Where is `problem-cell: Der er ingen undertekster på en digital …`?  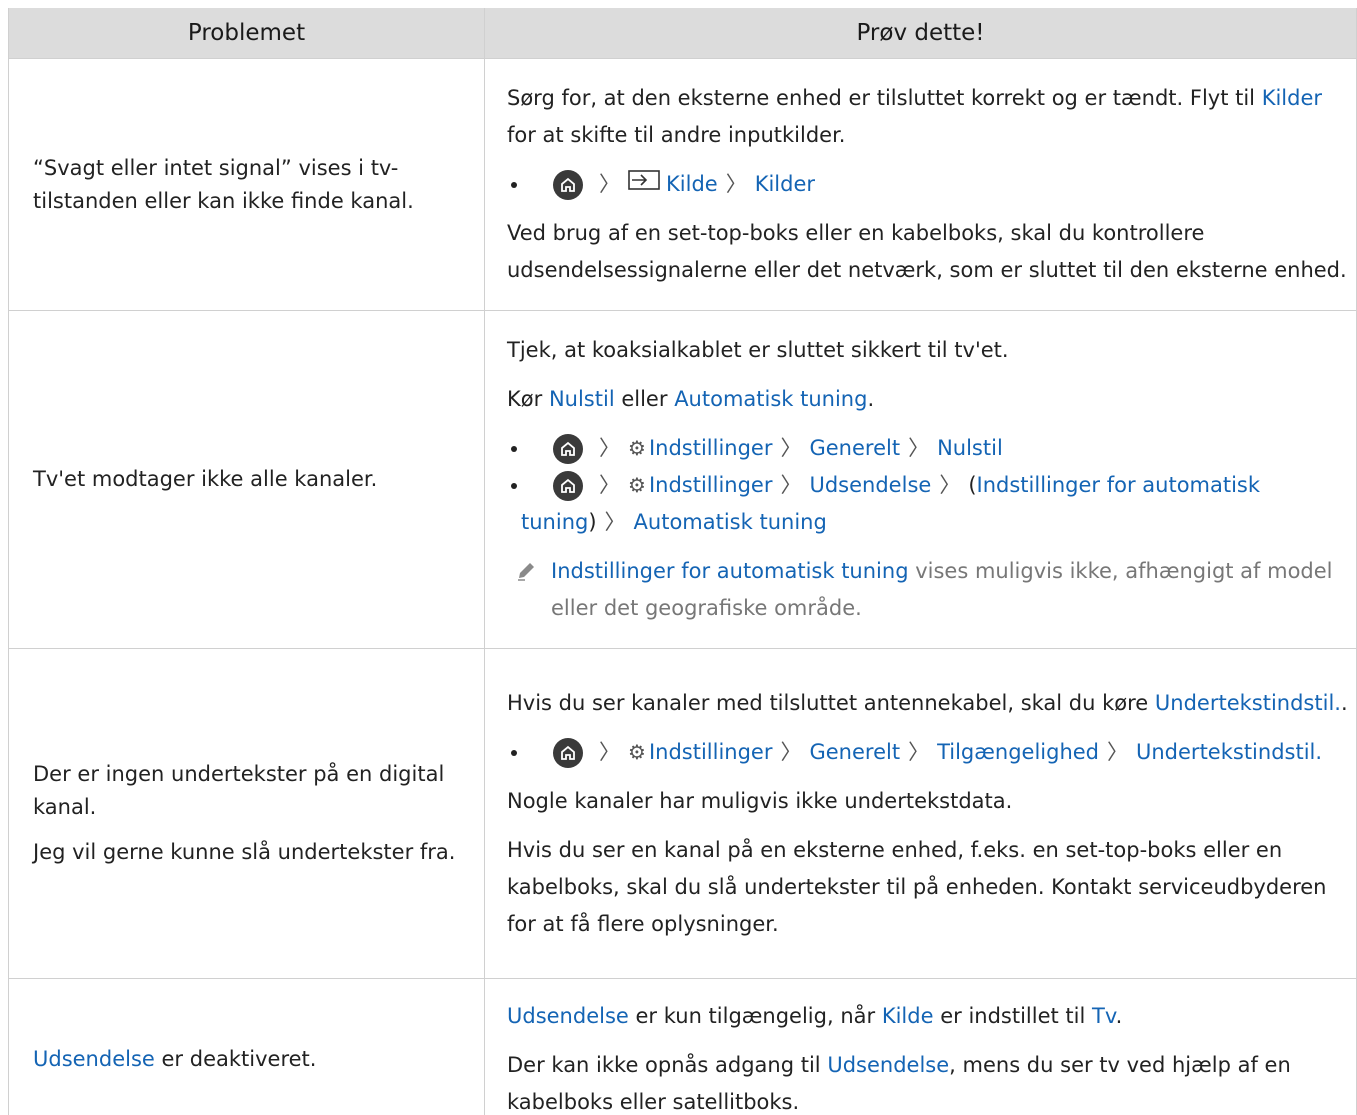 problem-cell: Der er ingen undertekster på en digital … is located at coordinates (247, 813).